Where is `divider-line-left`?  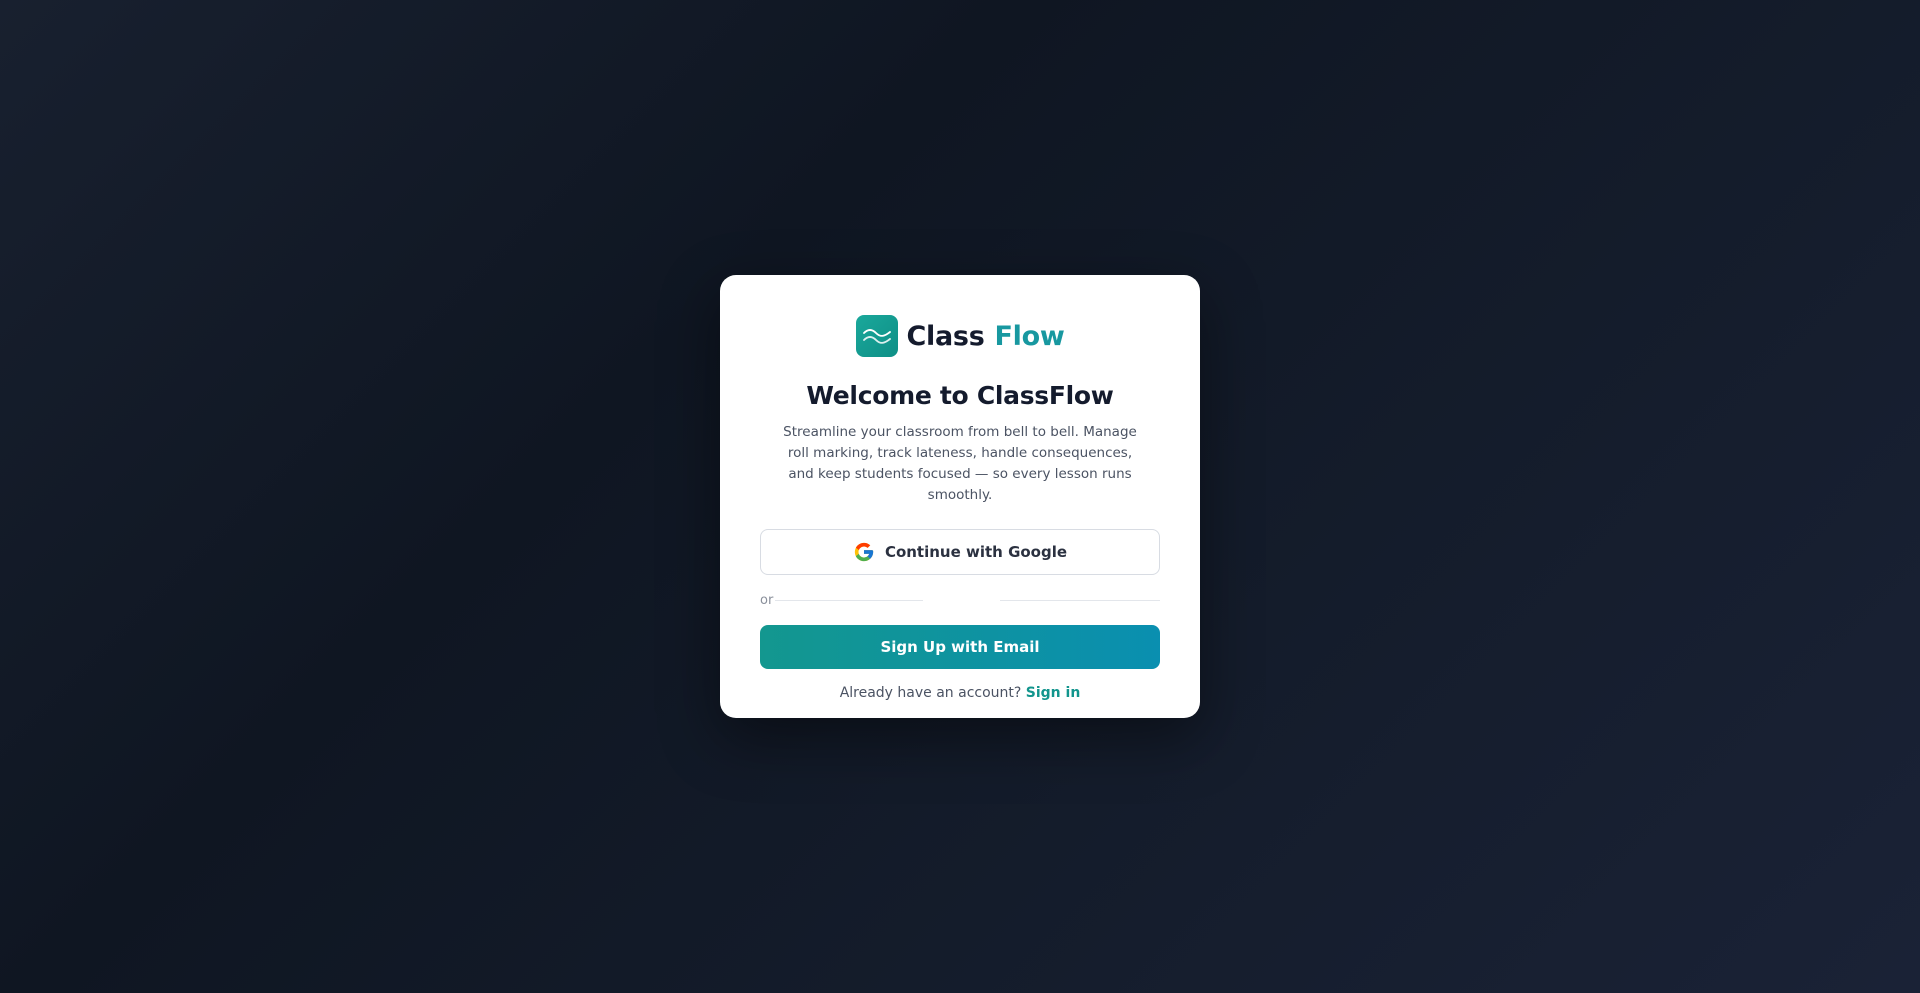 divider-line-left is located at coordinates (849, 600).